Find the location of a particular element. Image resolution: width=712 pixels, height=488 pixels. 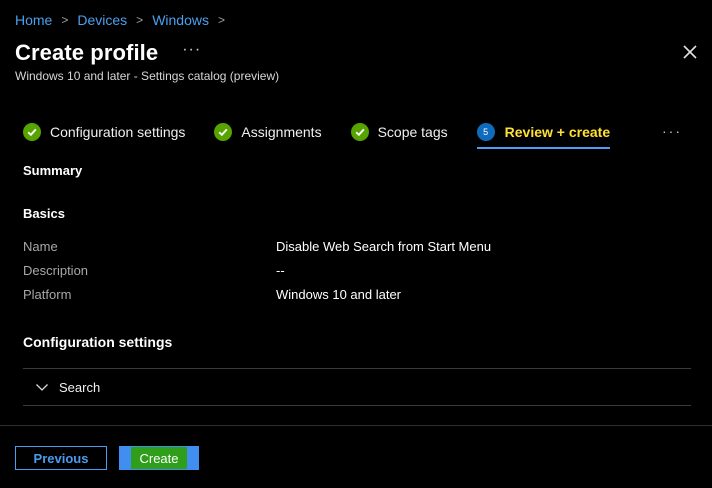

step-label: Review + create is located at coordinates (557, 132).